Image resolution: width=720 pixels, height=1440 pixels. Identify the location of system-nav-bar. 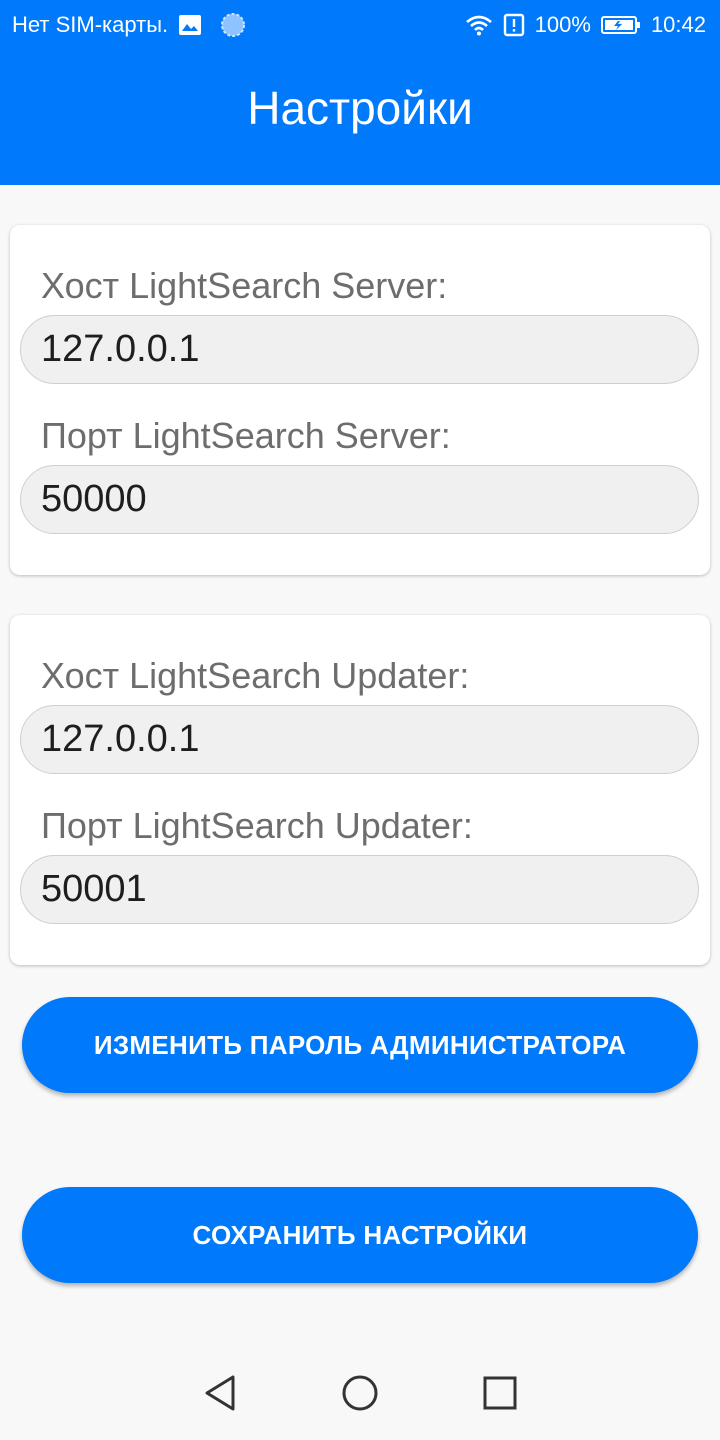
(360, 1395).